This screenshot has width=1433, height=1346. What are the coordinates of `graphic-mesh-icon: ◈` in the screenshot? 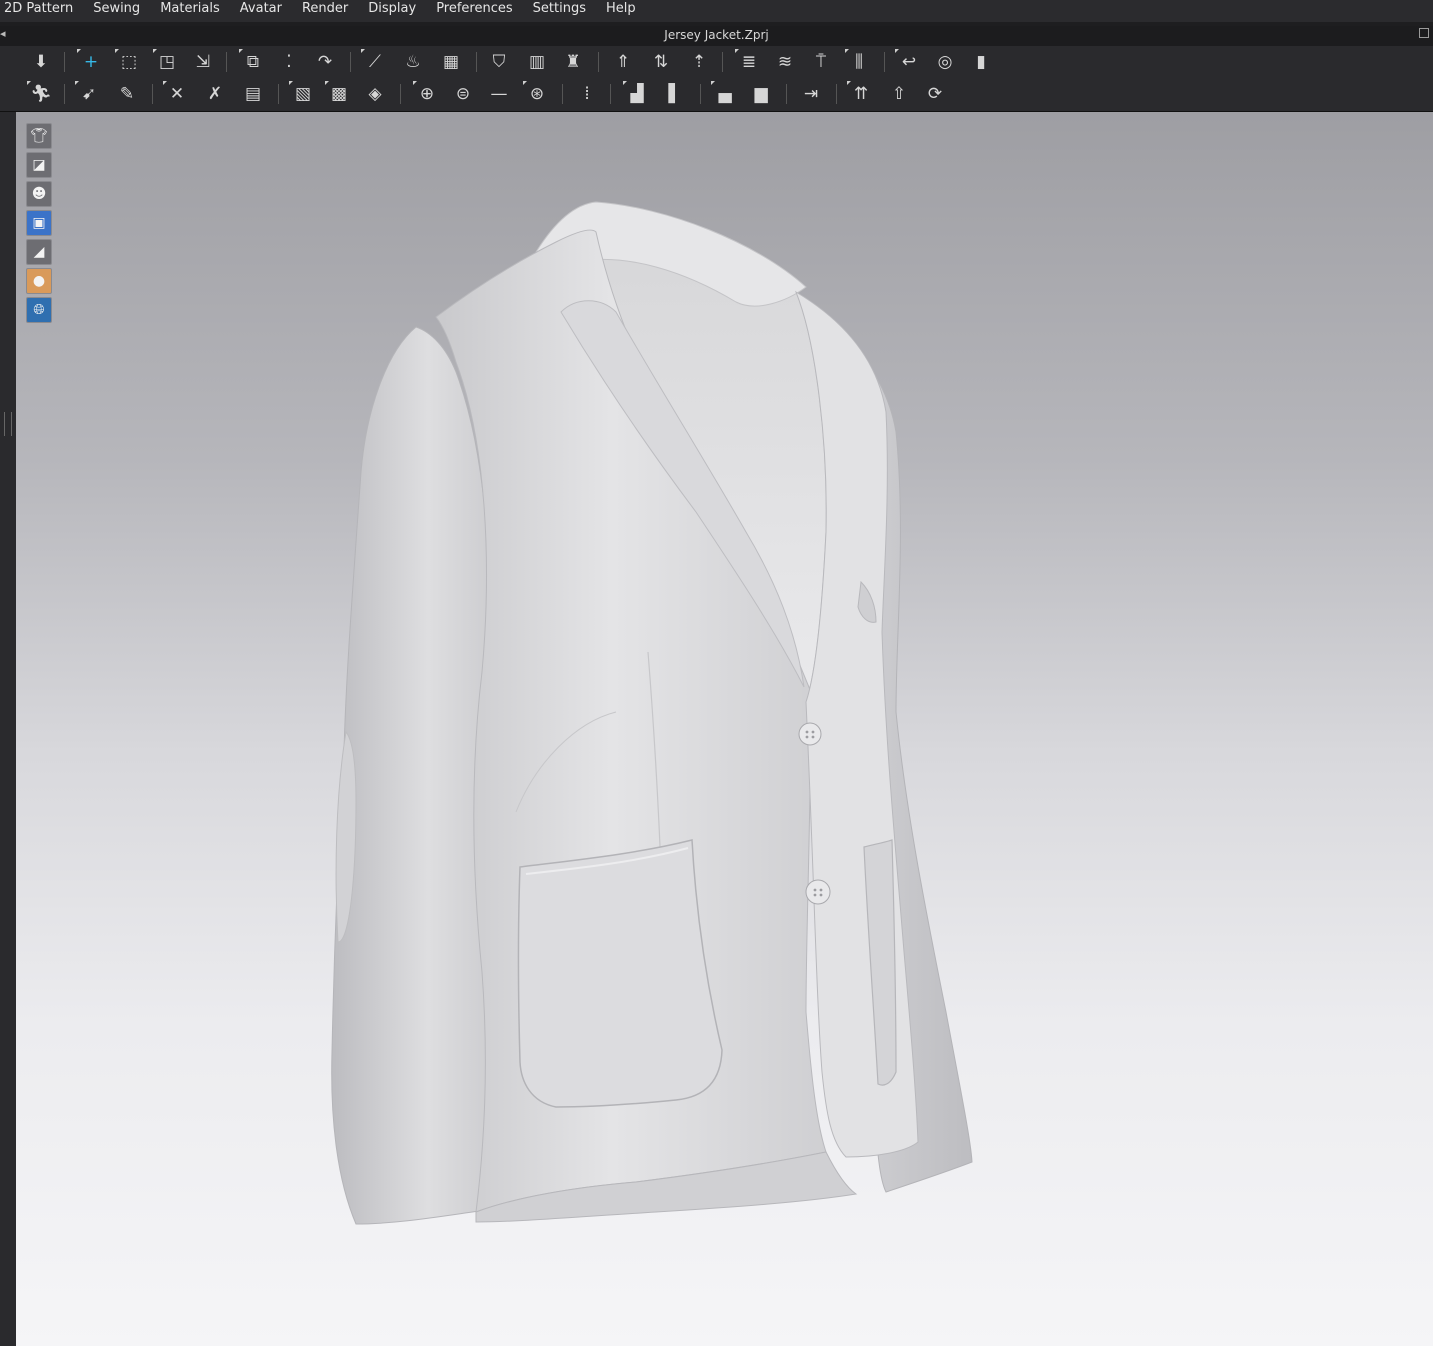 It's located at (375, 94).